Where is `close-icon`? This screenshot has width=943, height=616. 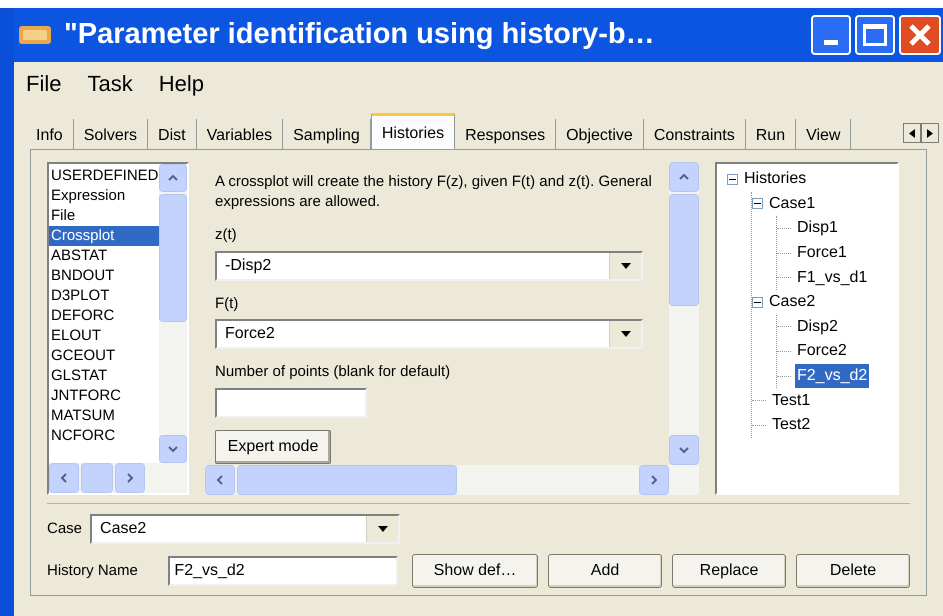 close-icon is located at coordinates (920, 35).